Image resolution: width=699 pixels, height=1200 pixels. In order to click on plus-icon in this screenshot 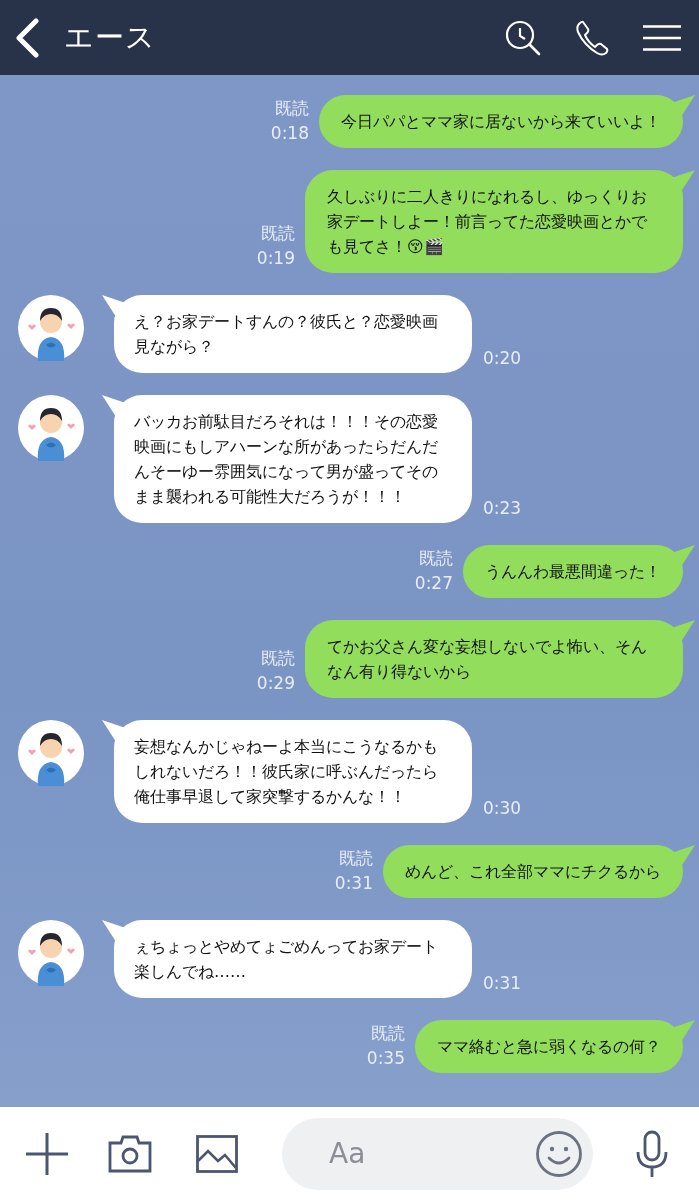, I will do `click(47, 1153)`.